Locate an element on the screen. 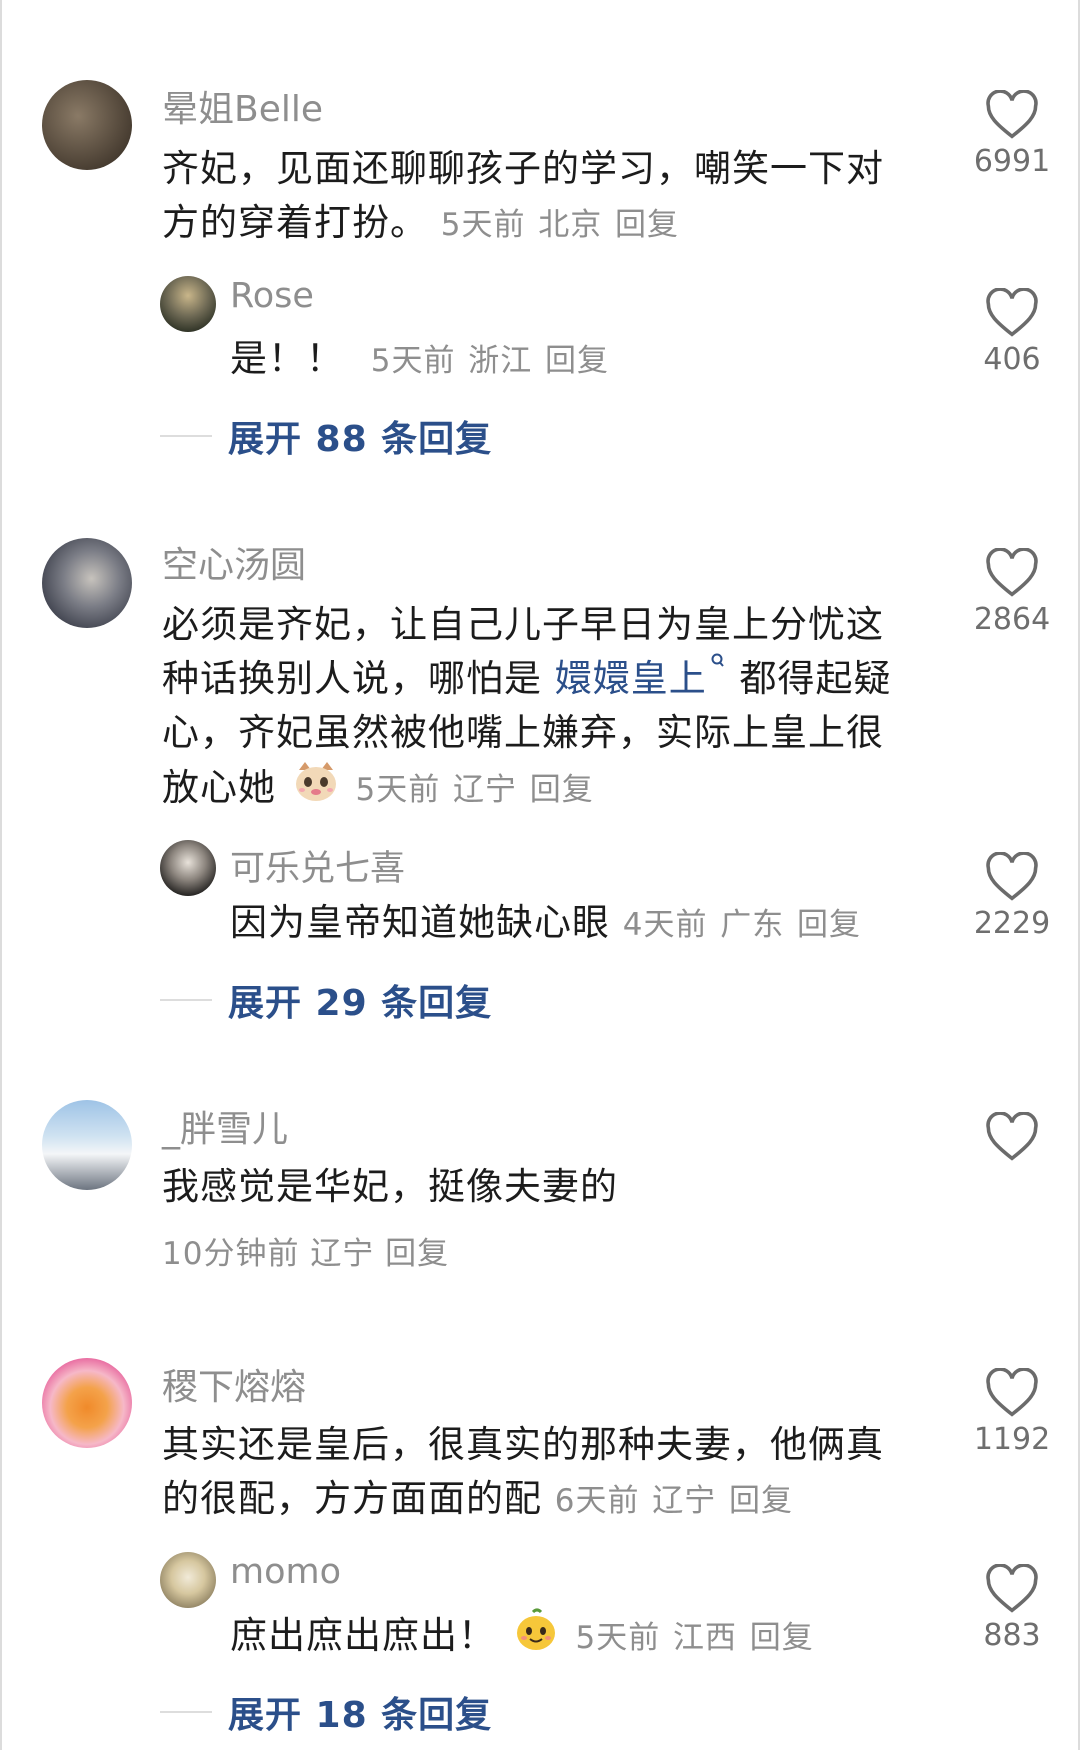 The image size is (1080, 1750). reply-location: 江西 is located at coordinates (705, 1638).